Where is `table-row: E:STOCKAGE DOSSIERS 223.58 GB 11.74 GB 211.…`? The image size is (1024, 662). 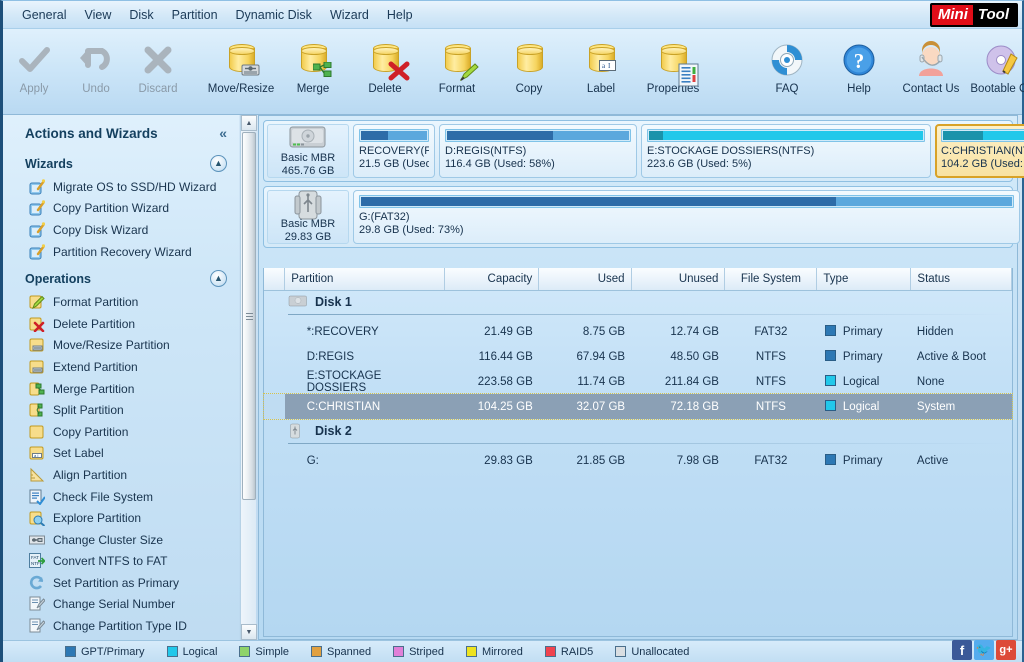 table-row: E:STOCKAGE DOSSIERS 223.58 GB 11.74 GB 211.… is located at coordinates (638, 381).